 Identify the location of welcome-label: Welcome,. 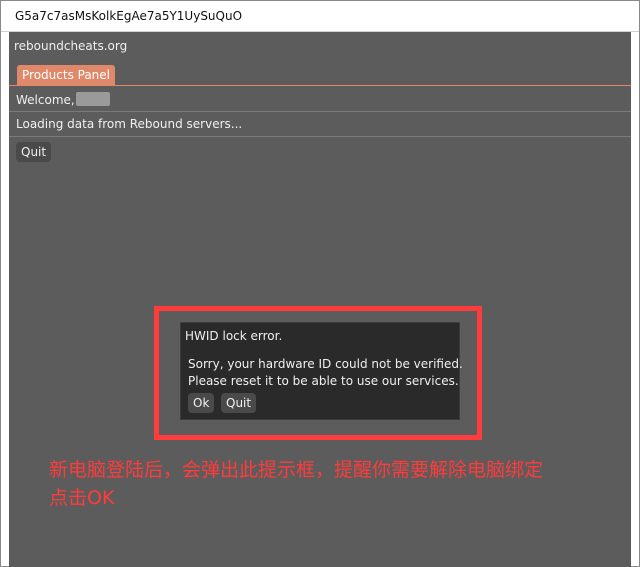
(45, 100).